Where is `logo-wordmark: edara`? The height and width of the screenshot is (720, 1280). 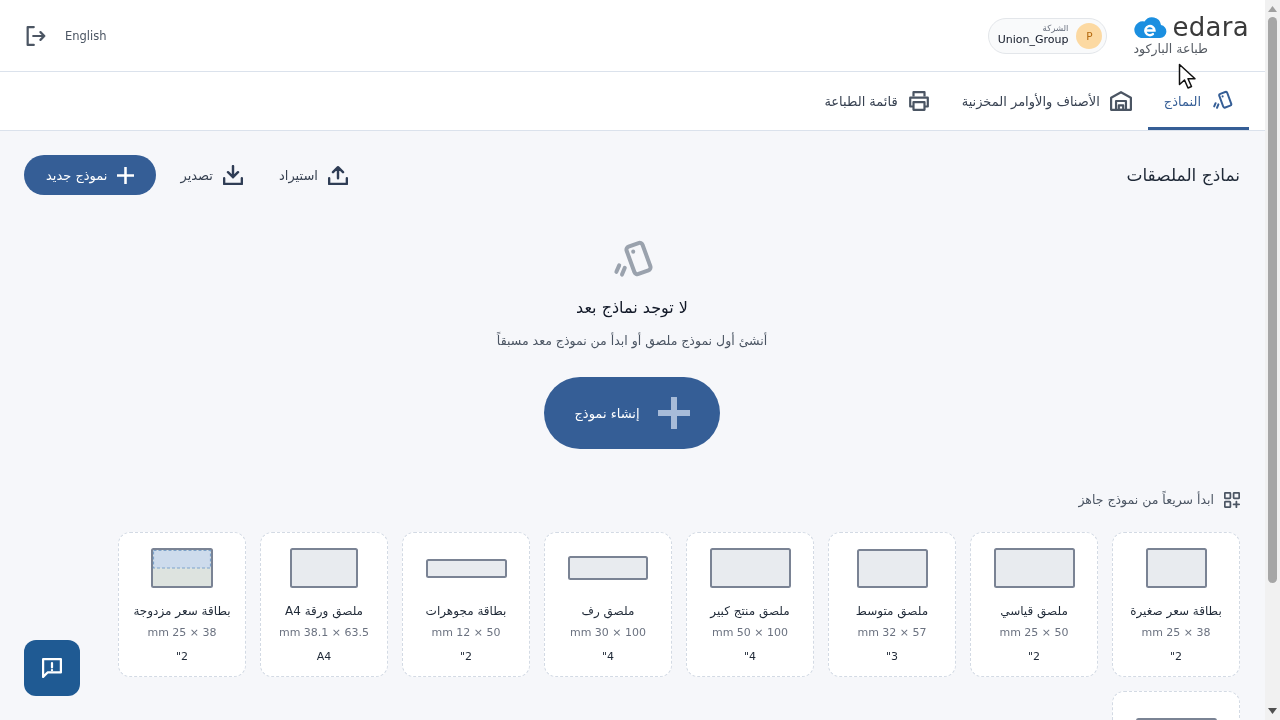 logo-wordmark: edara is located at coordinates (1210, 27).